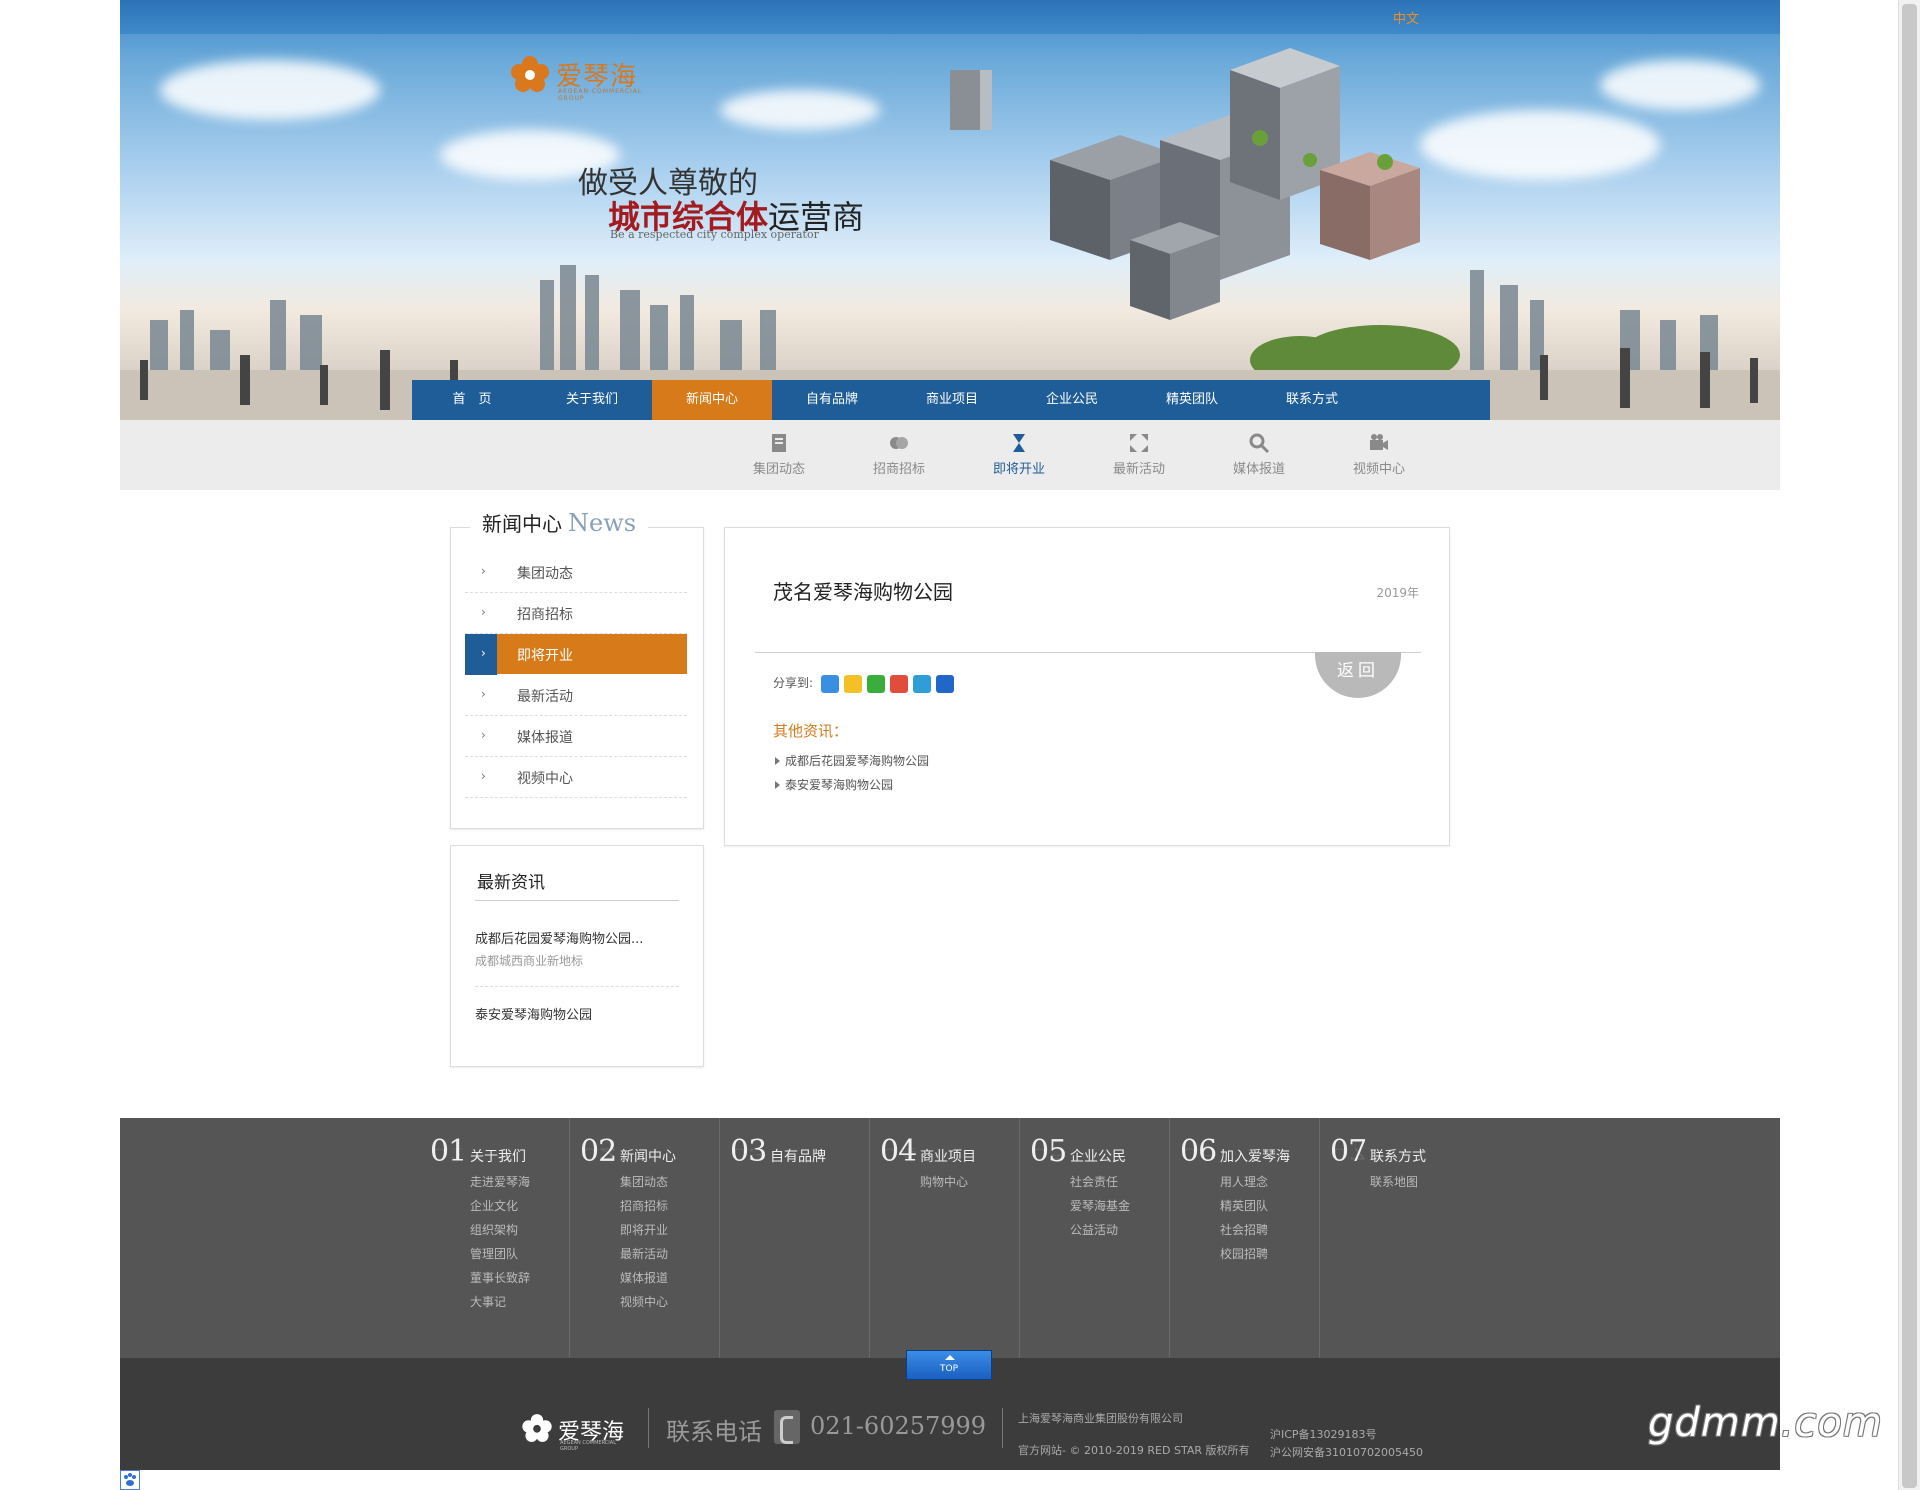 Image resolution: width=1920 pixels, height=1490 pixels. Describe the element at coordinates (1358, 675) in the screenshot. I see `back-button: 返回` at that location.